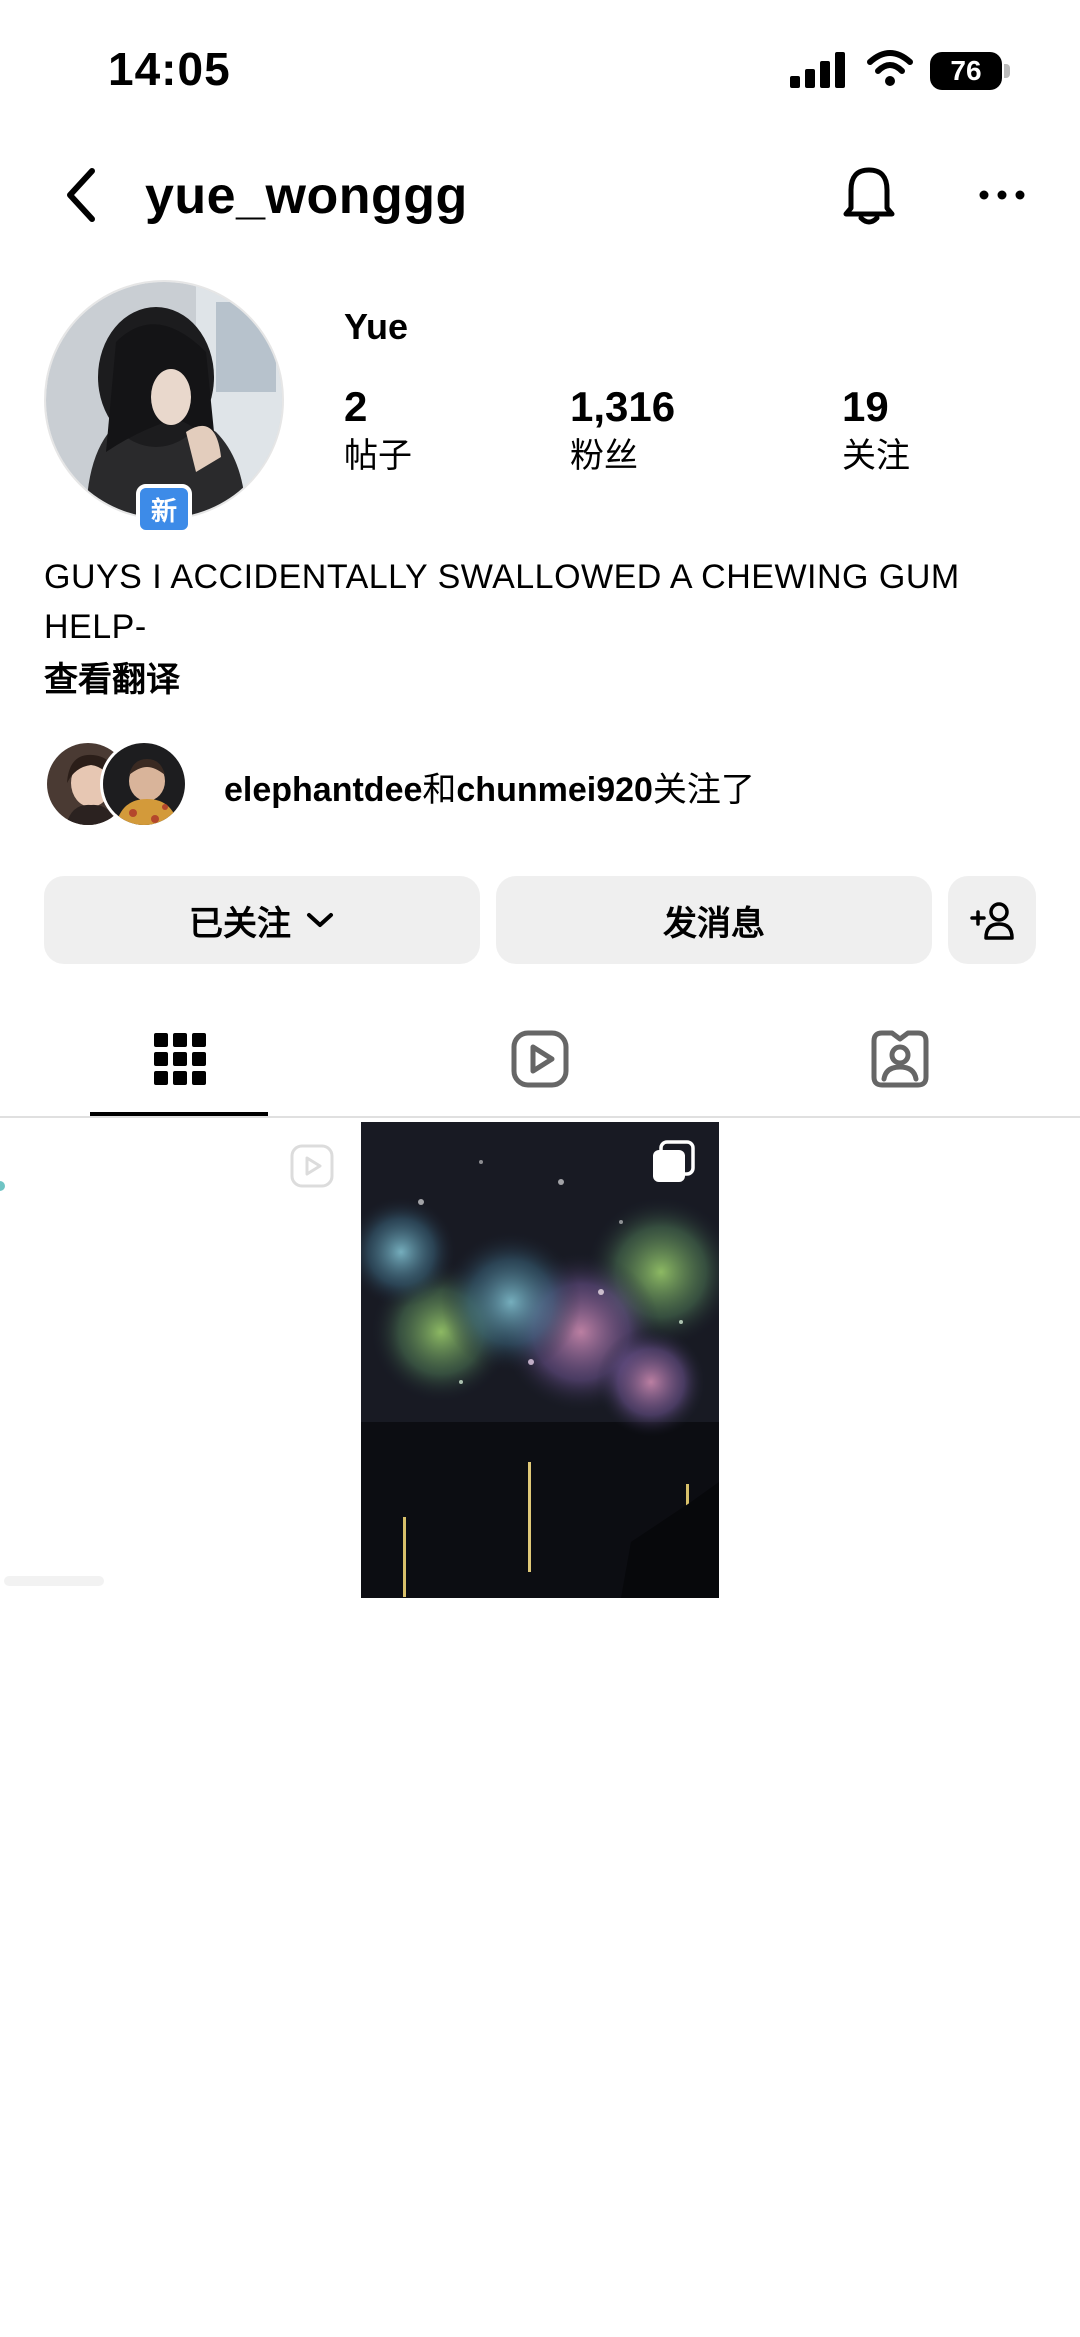 The height and width of the screenshot is (2337, 1080). I want to click on stat-value: 19, so click(865, 406).